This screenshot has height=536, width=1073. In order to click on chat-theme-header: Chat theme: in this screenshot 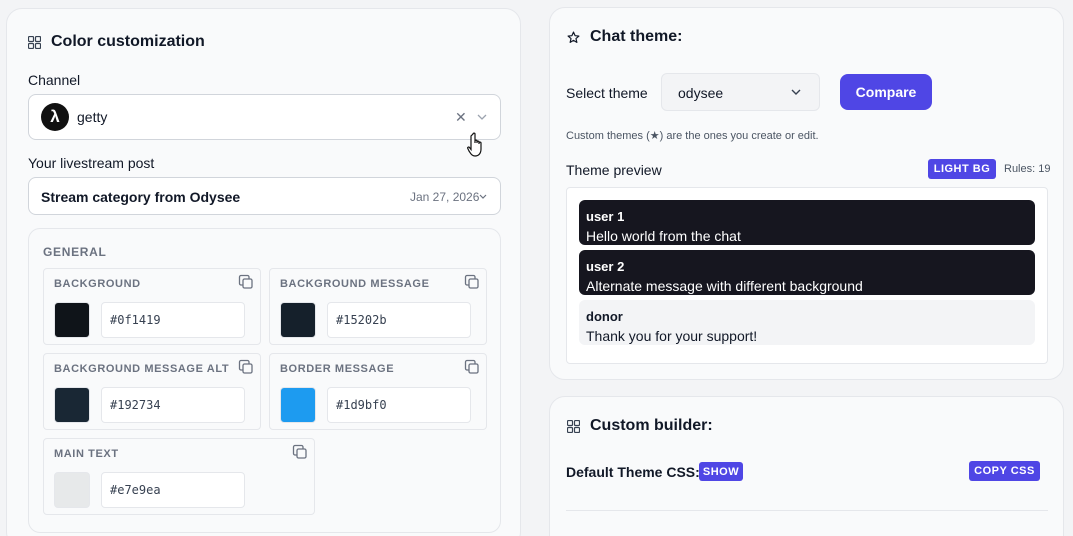, I will do `click(624, 37)`.